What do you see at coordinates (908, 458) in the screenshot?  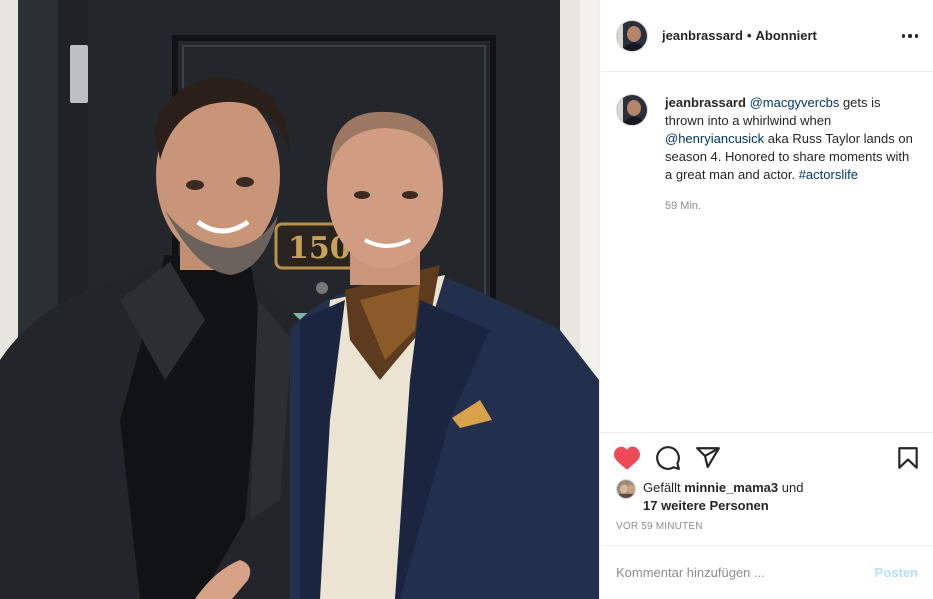 I see `bookmark-icon` at bounding box center [908, 458].